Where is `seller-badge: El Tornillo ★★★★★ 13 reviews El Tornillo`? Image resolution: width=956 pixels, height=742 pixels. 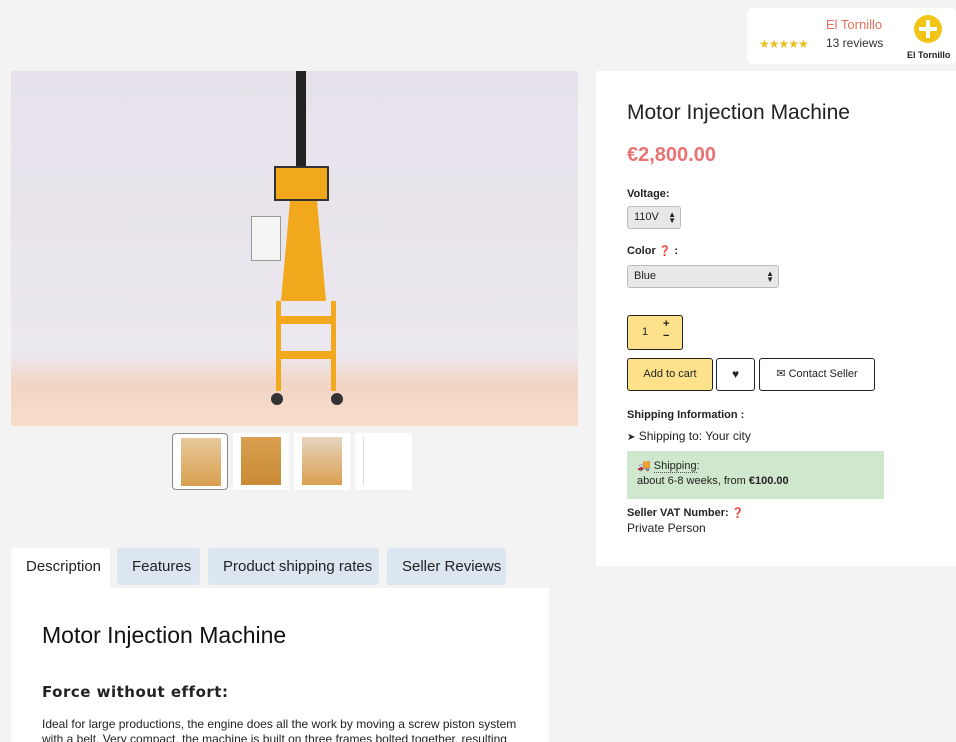 seller-badge: El Tornillo ★★★★★ 13 reviews El Tornillo is located at coordinates (851, 36).